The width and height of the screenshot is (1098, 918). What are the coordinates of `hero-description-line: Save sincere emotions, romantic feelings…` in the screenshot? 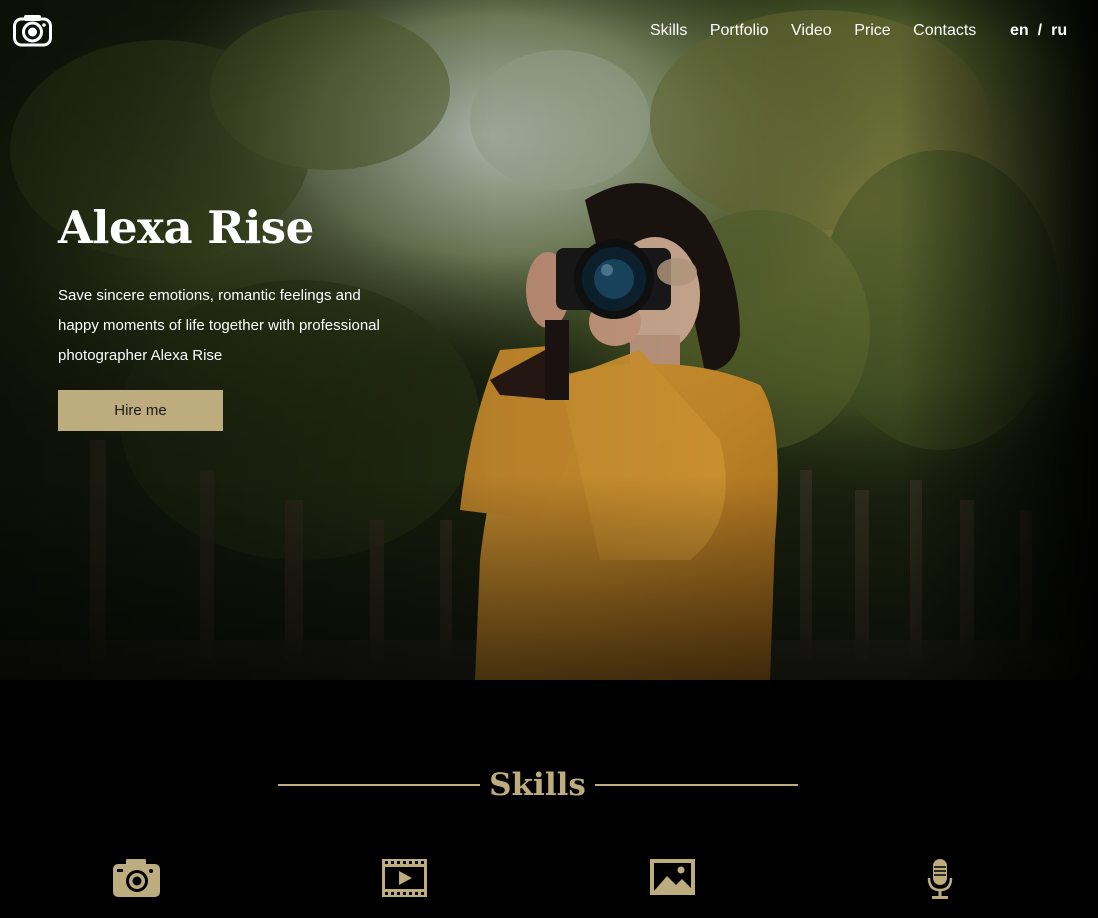 It's located at (209, 295).